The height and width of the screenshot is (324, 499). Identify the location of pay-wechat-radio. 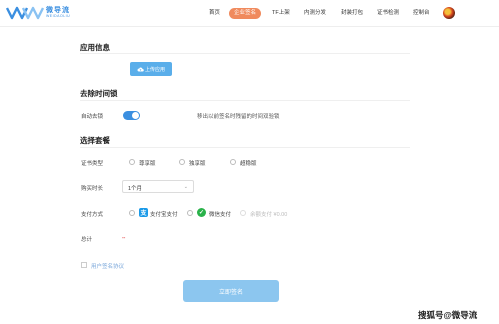
(190, 213).